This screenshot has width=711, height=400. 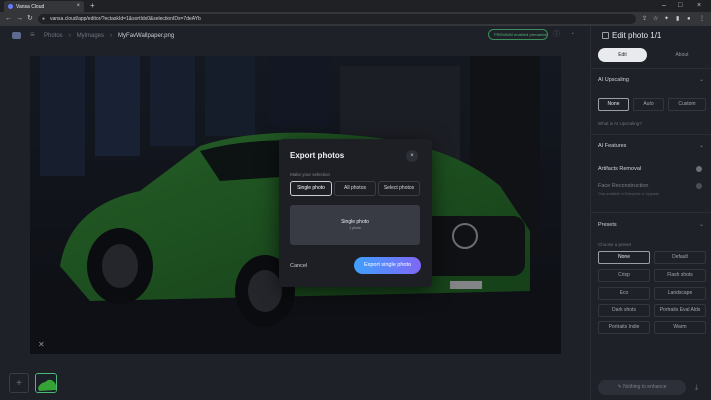 What do you see at coordinates (298, 266) in the screenshot?
I see `cancel-button: Cancel` at bounding box center [298, 266].